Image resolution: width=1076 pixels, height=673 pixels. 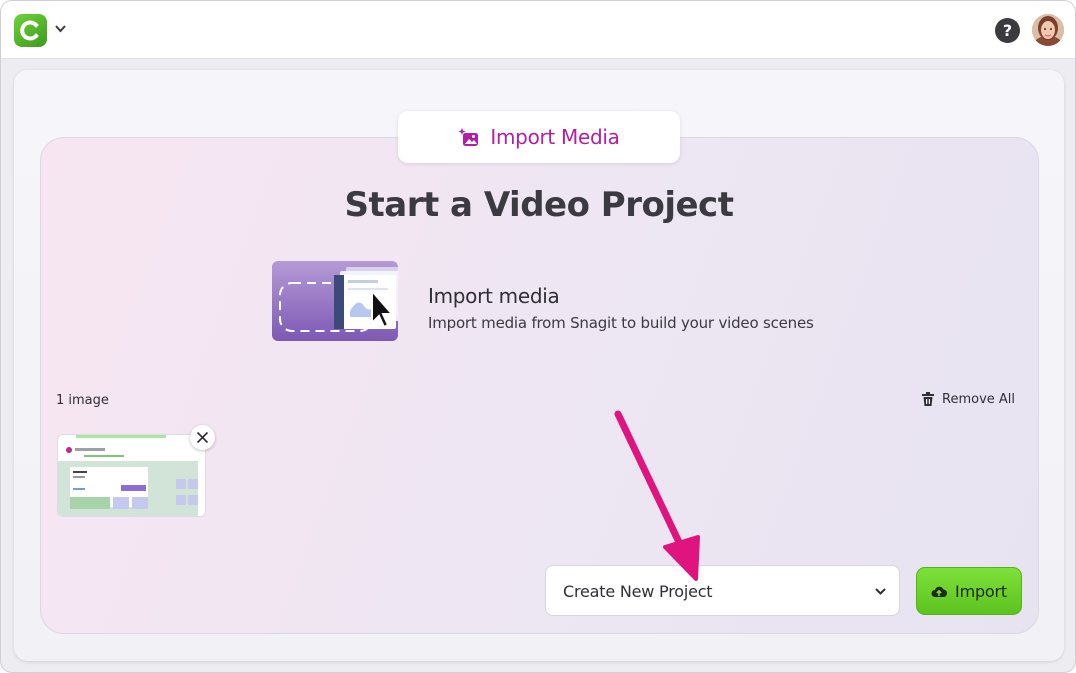 What do you see at coordinates (928, 399) in the screenshot?
I see `trash-icon` at bounding box center [928, 399].